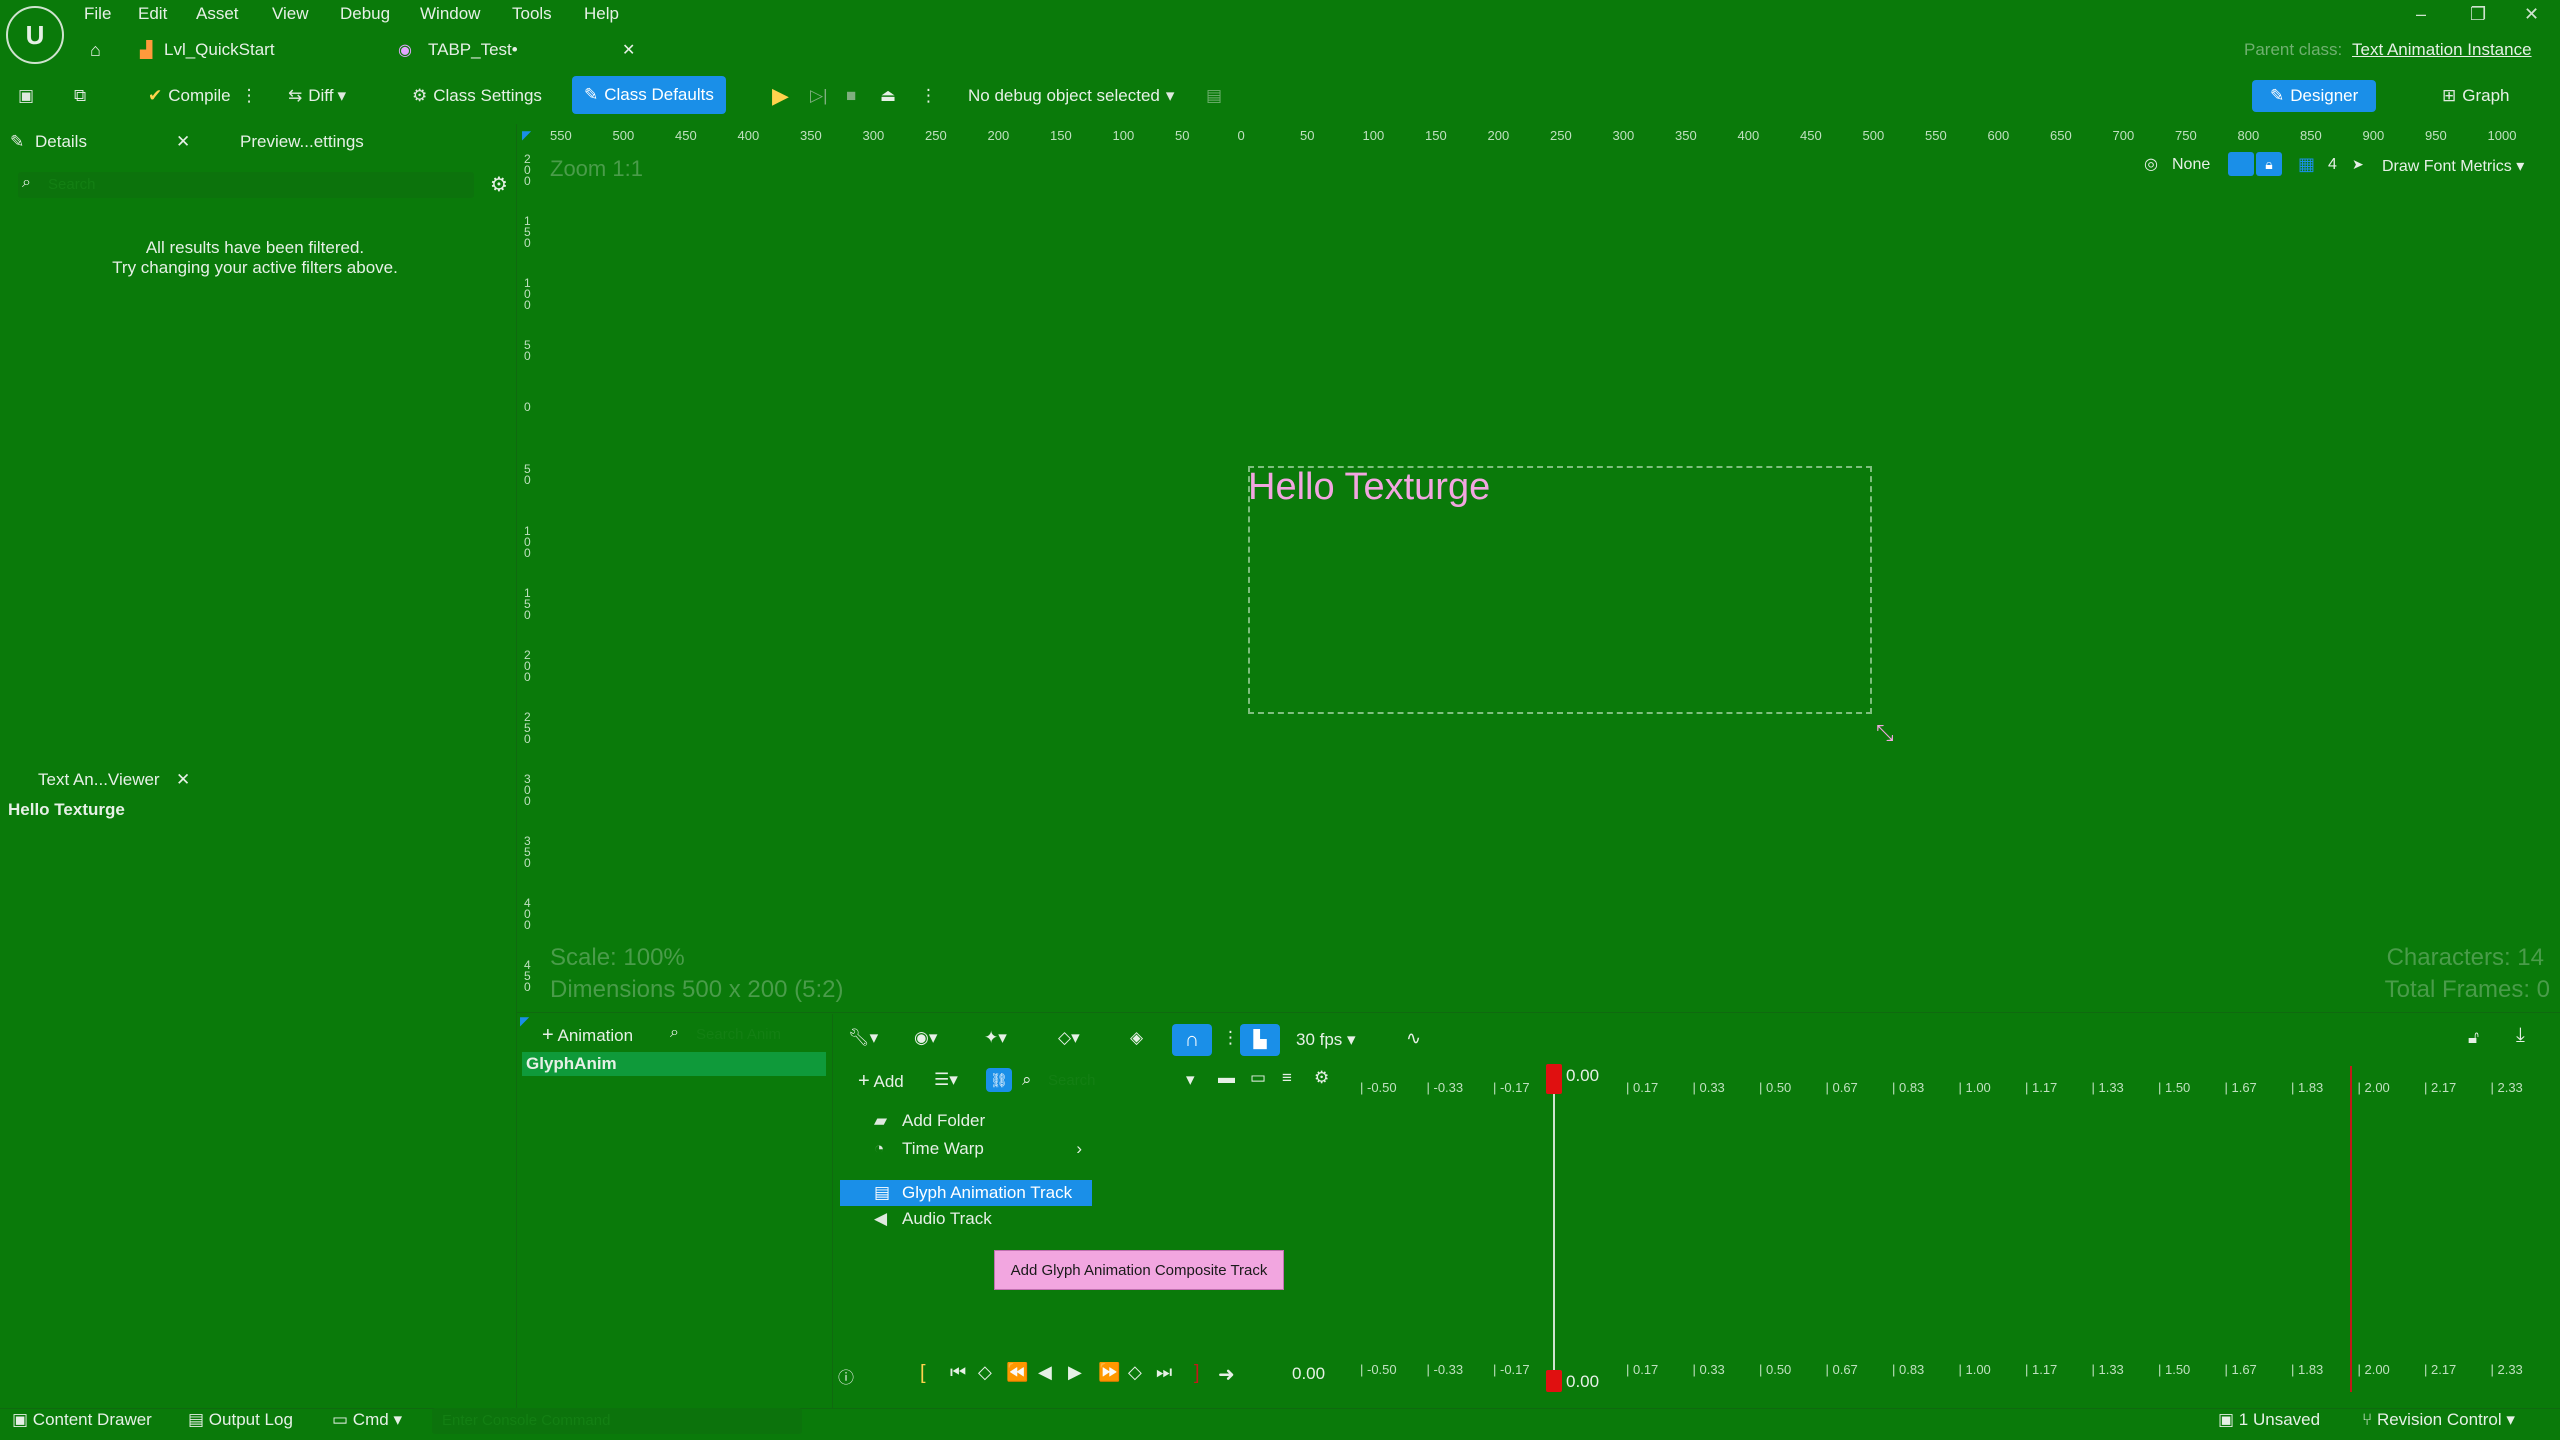 This screenshot has height=1440, width=2560. What do you see at coordinates (1885, 733) in the screenshot?
I see `resize-handle-icon: ⤡` at bounding box center [1885, 733].